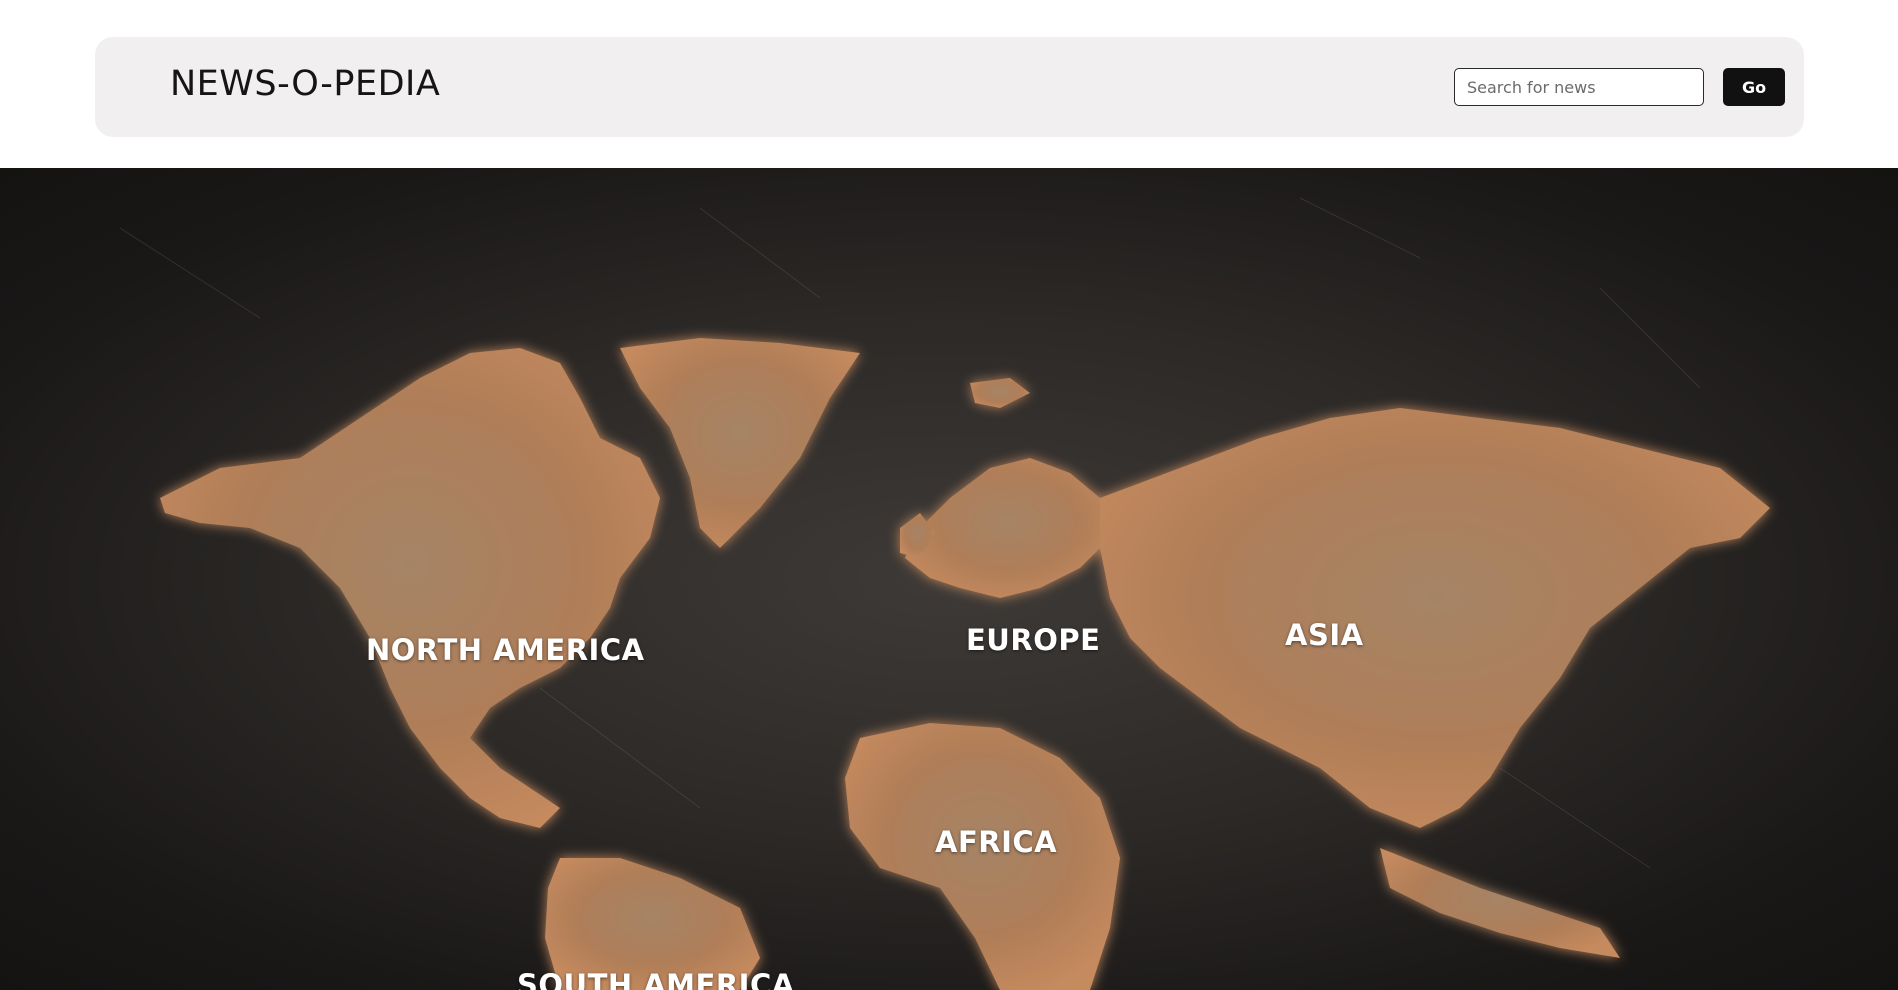 The image size is (1898, 990). Describe the element at coordinates (410, 588) in the screenshot. I see `north-america-shape` at that location.